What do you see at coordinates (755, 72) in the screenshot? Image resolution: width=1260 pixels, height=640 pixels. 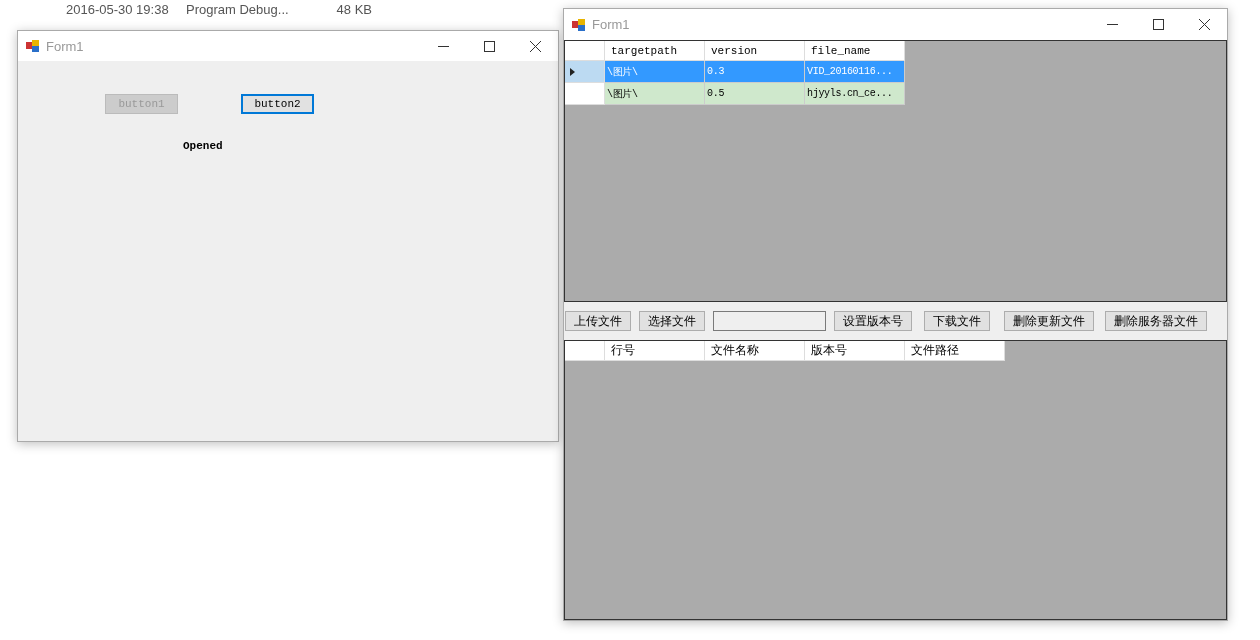 I see `table-cell: 0.3` at bounding box center [755, 72].